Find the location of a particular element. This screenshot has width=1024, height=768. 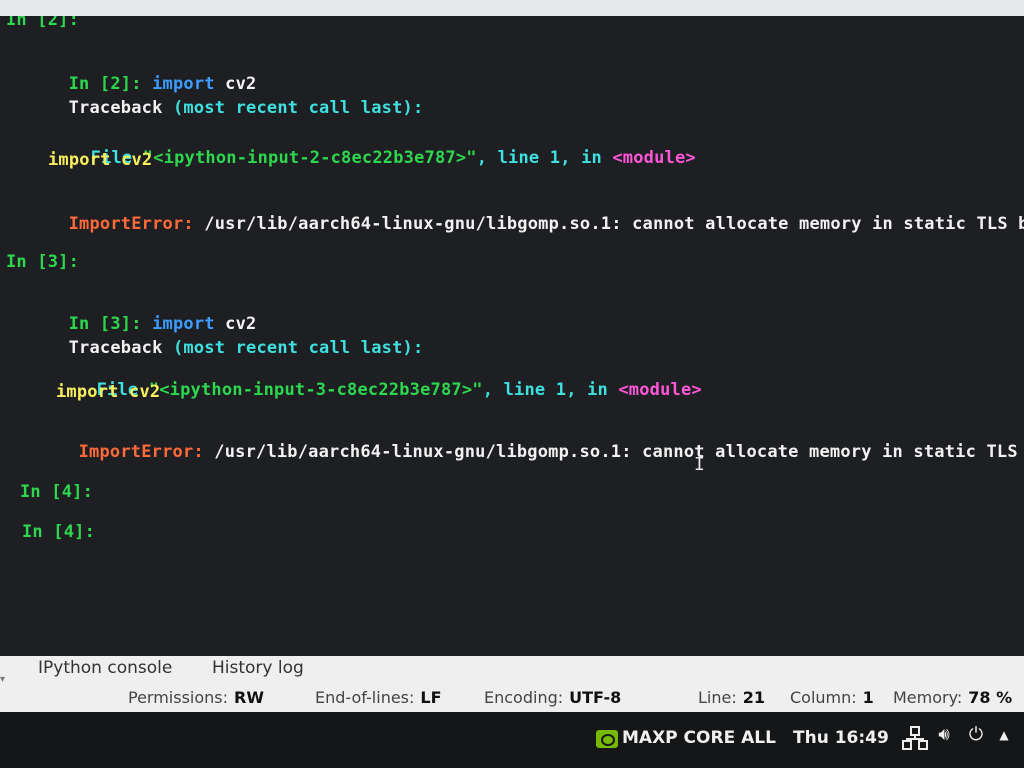

file-string: "<ipython-input-2-c8ec22b3e787>" is located at coordinates (309, 158).